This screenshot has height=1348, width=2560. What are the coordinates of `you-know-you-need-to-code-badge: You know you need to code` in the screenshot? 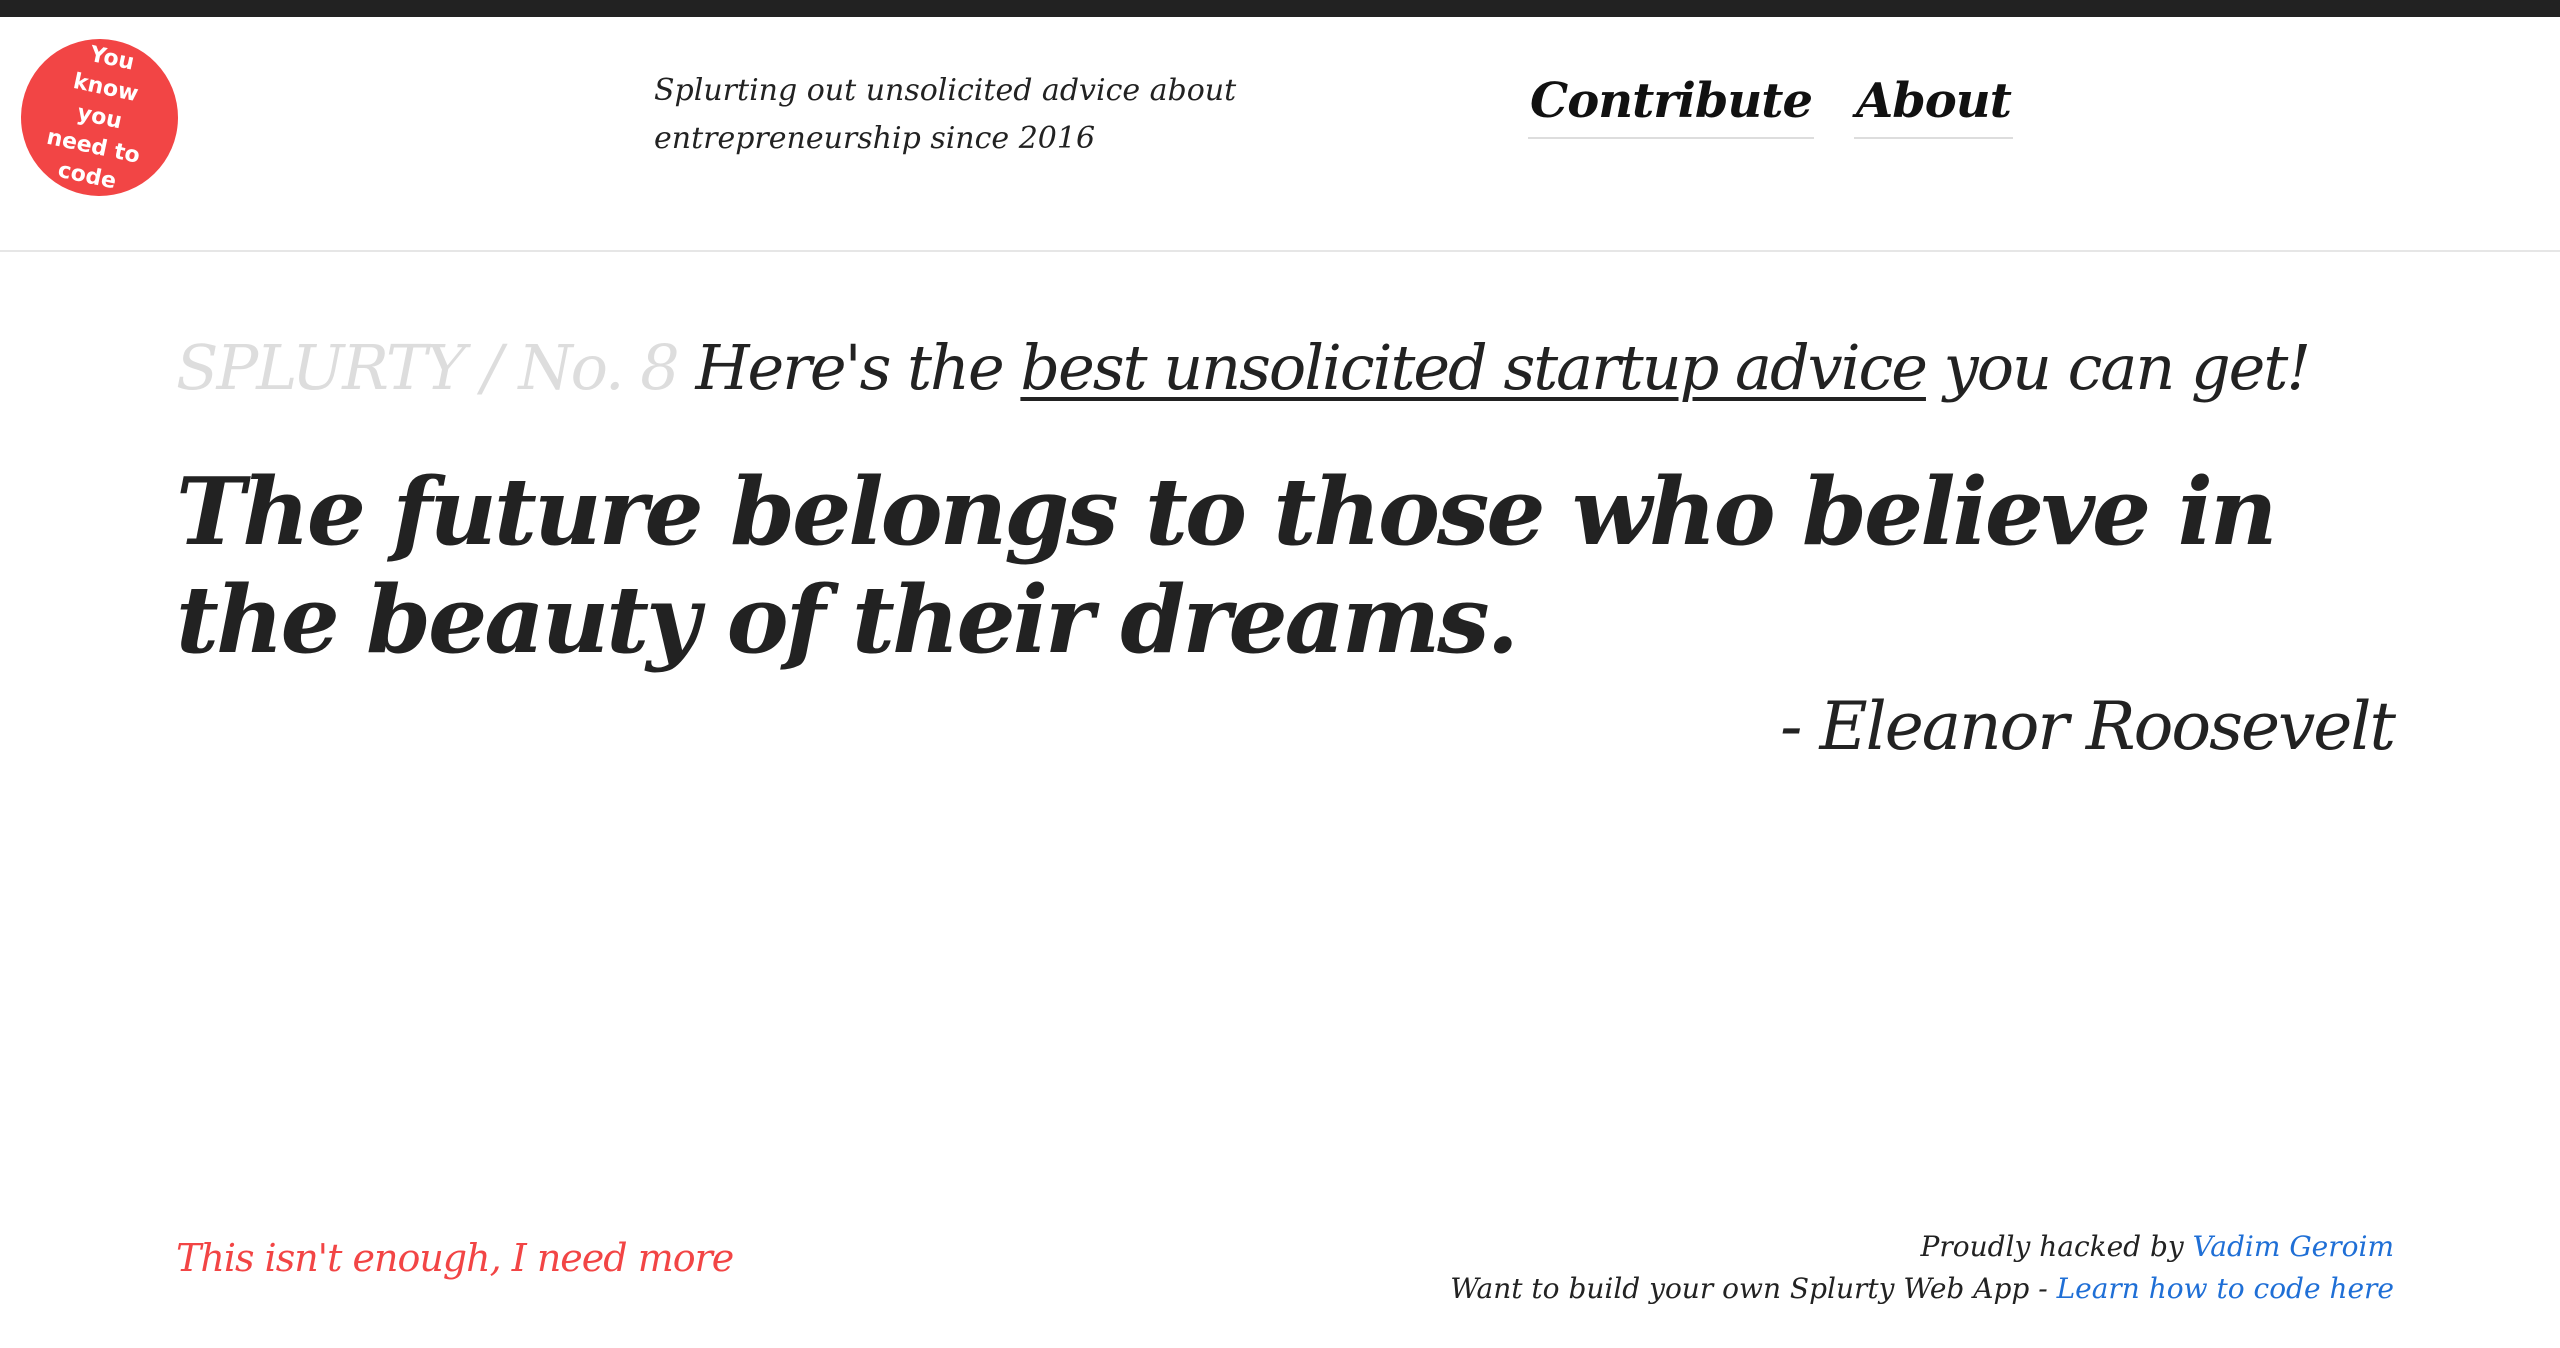 It's located at (99, 117).